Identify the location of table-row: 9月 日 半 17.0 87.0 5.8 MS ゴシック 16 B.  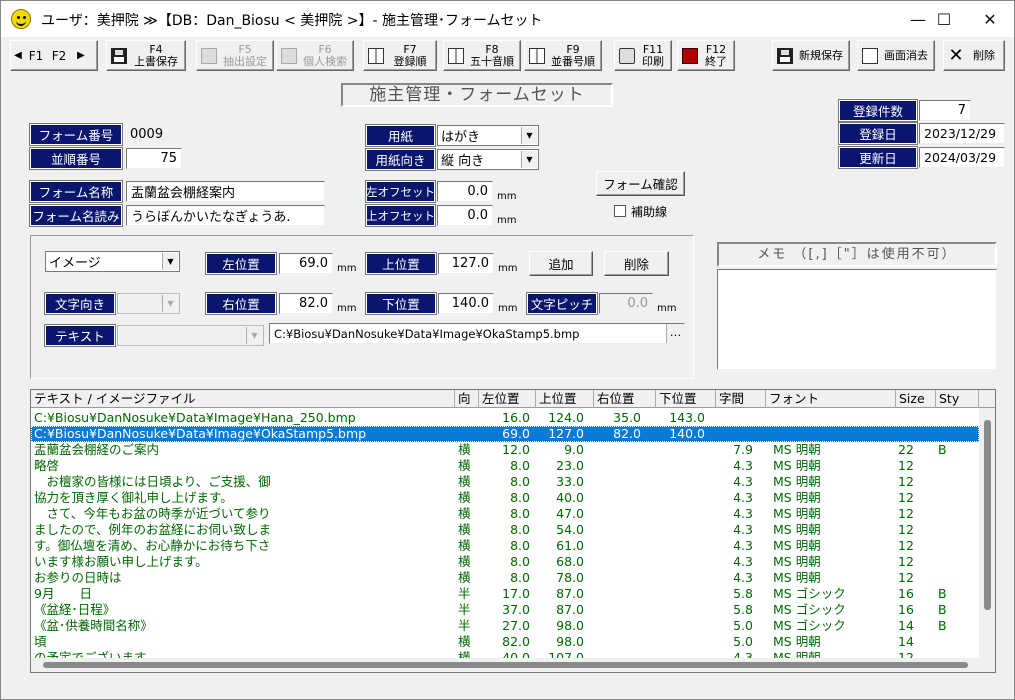
(505, 594).